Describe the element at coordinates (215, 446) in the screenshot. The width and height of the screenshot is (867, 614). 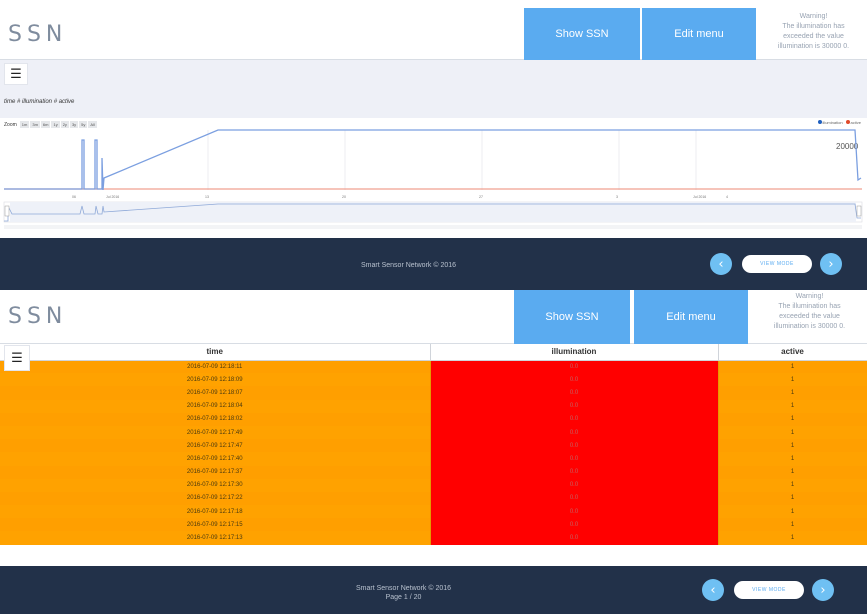
I see `cell-time: 2016-07-09 12:17:47` at that location.